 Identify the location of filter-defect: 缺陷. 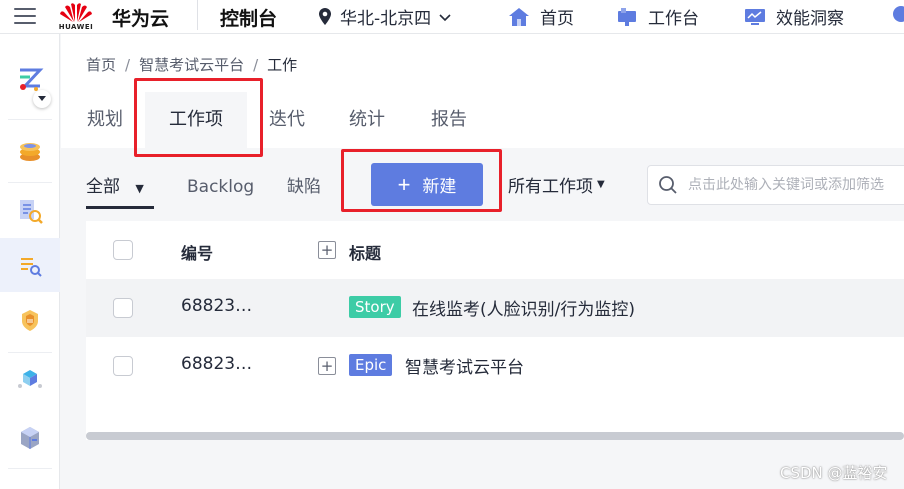
(304, 187).